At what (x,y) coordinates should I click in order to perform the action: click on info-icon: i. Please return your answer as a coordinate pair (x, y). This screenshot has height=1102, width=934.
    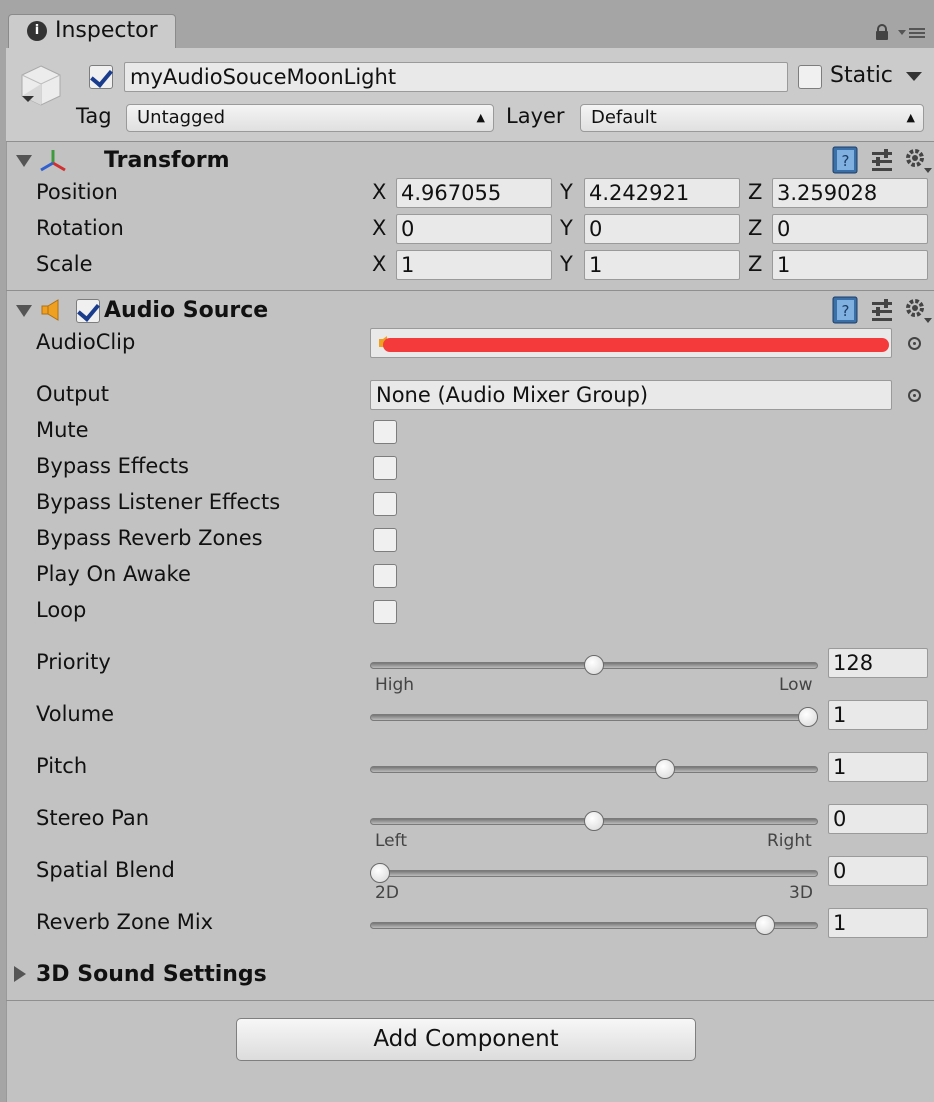
    Looking at the image, I should click on (37, 31).